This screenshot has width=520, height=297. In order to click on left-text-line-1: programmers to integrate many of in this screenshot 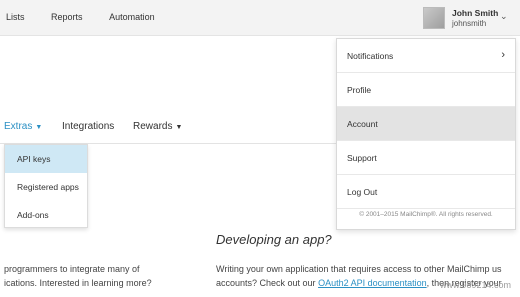, I will do `click(72, 269)`.